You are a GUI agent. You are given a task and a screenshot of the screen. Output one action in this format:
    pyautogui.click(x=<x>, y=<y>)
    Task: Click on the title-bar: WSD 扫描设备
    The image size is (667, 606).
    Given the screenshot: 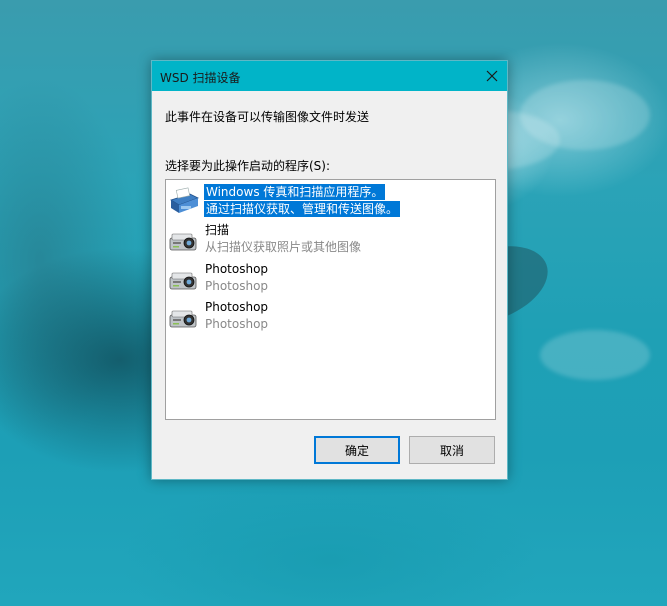 What is the action you would take?
    pyautogui.click(x=329, y=76)
    